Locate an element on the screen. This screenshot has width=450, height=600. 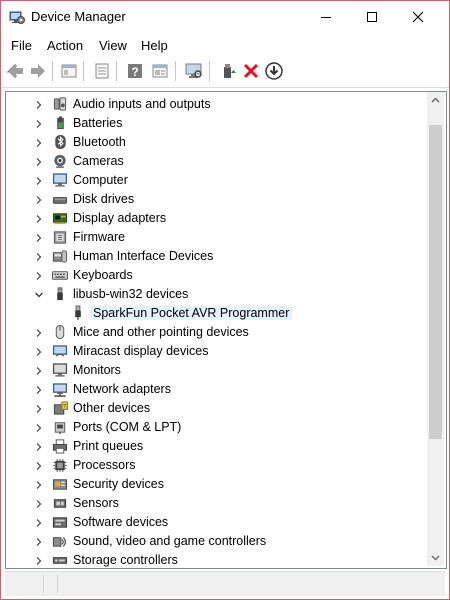
tree-category-item: Print queues is located at coordinates (216, 446).